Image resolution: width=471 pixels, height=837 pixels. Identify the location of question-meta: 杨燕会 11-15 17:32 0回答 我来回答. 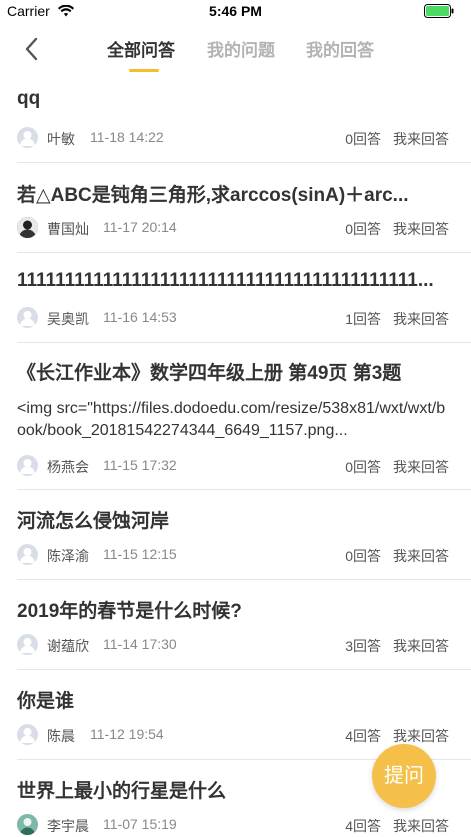
(235, 466).